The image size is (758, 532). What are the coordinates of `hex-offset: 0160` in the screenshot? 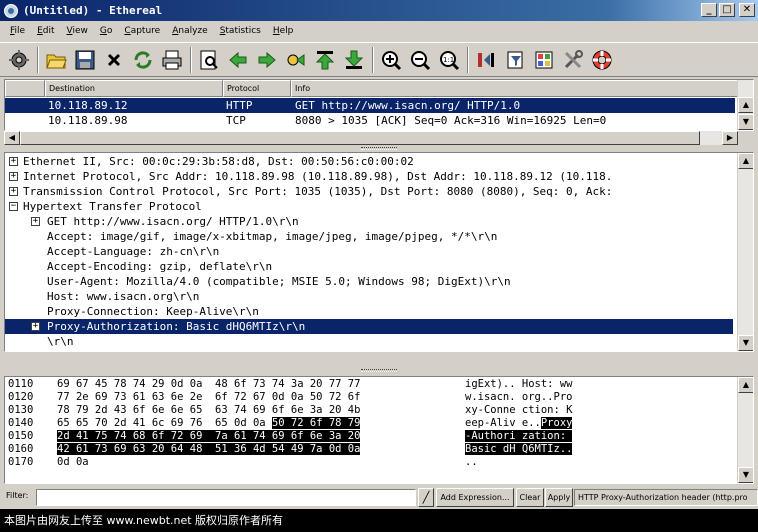 It's located at (20, 449).